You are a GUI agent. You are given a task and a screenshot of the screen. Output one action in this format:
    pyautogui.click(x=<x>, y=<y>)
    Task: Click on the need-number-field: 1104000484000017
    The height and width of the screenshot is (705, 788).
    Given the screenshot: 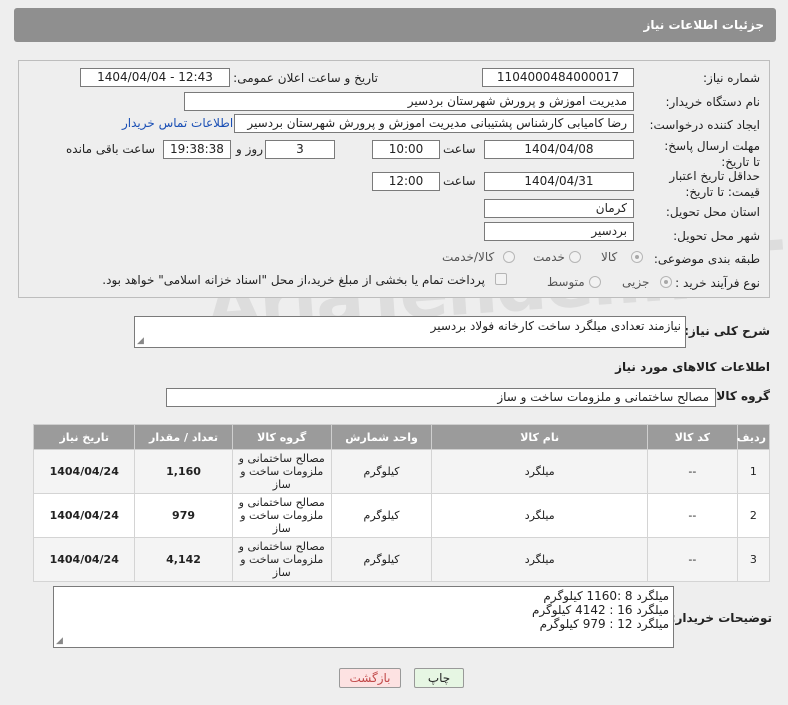 What is the action you would take?
    pyautogui.click(x=558, y=77)
    